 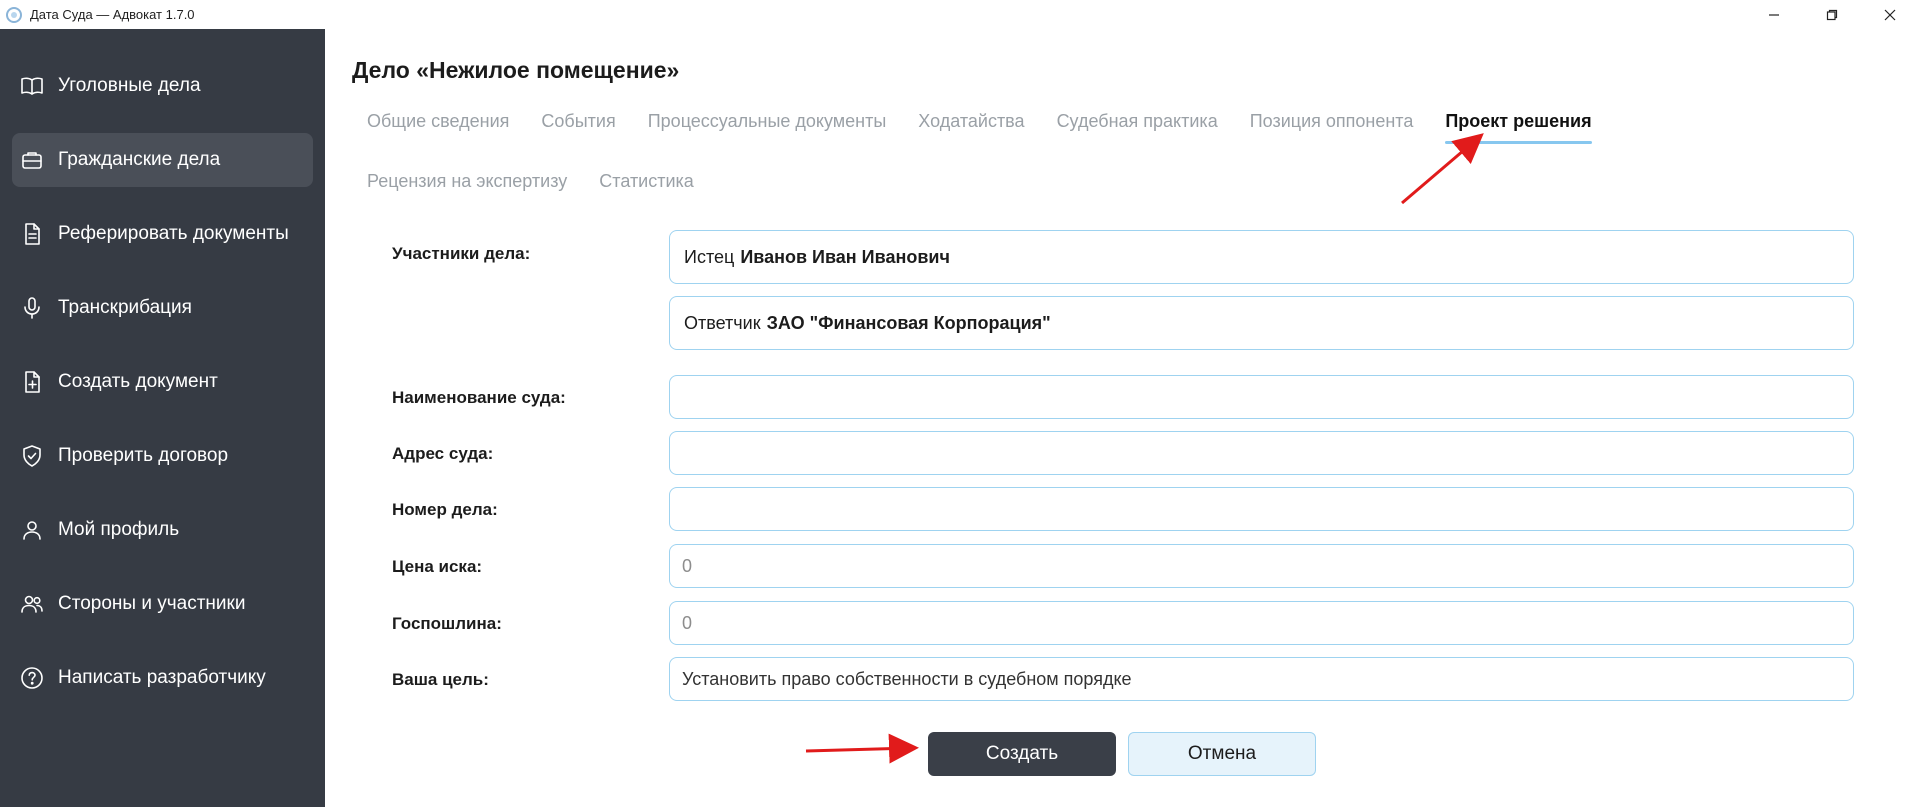 I want to click on users-icon, so click(x=32, y=604).